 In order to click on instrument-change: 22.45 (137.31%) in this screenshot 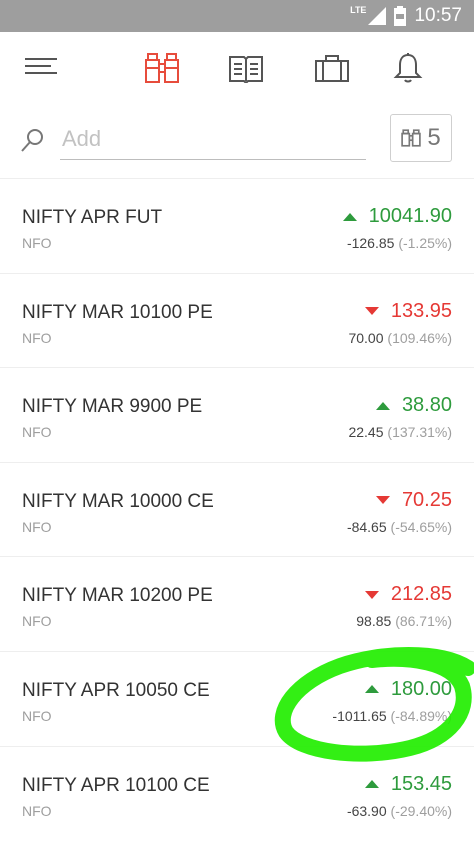, I will do `click(400, 432)`.